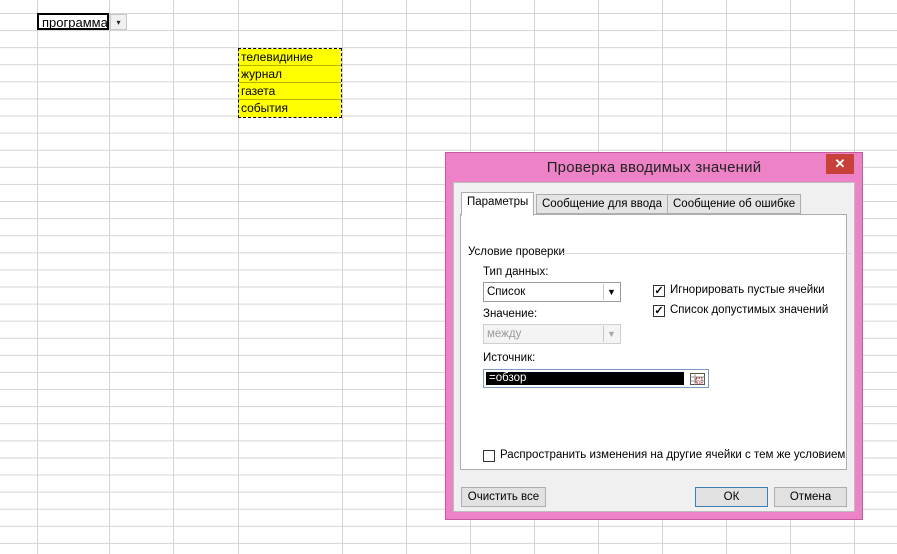  I want to click on in-cell-dropdown-checkbox: ✓, so click(659, 311).